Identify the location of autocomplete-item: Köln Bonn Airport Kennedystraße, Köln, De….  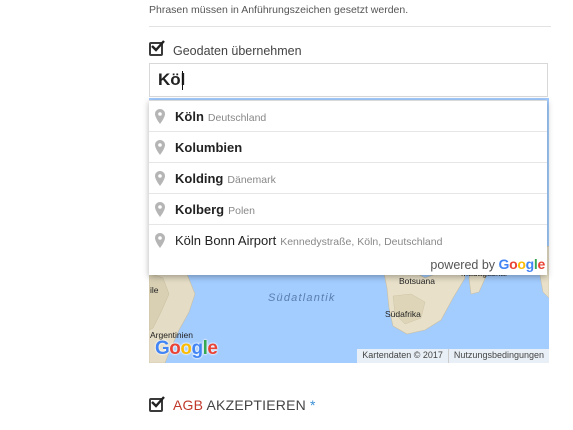
(348, 240).